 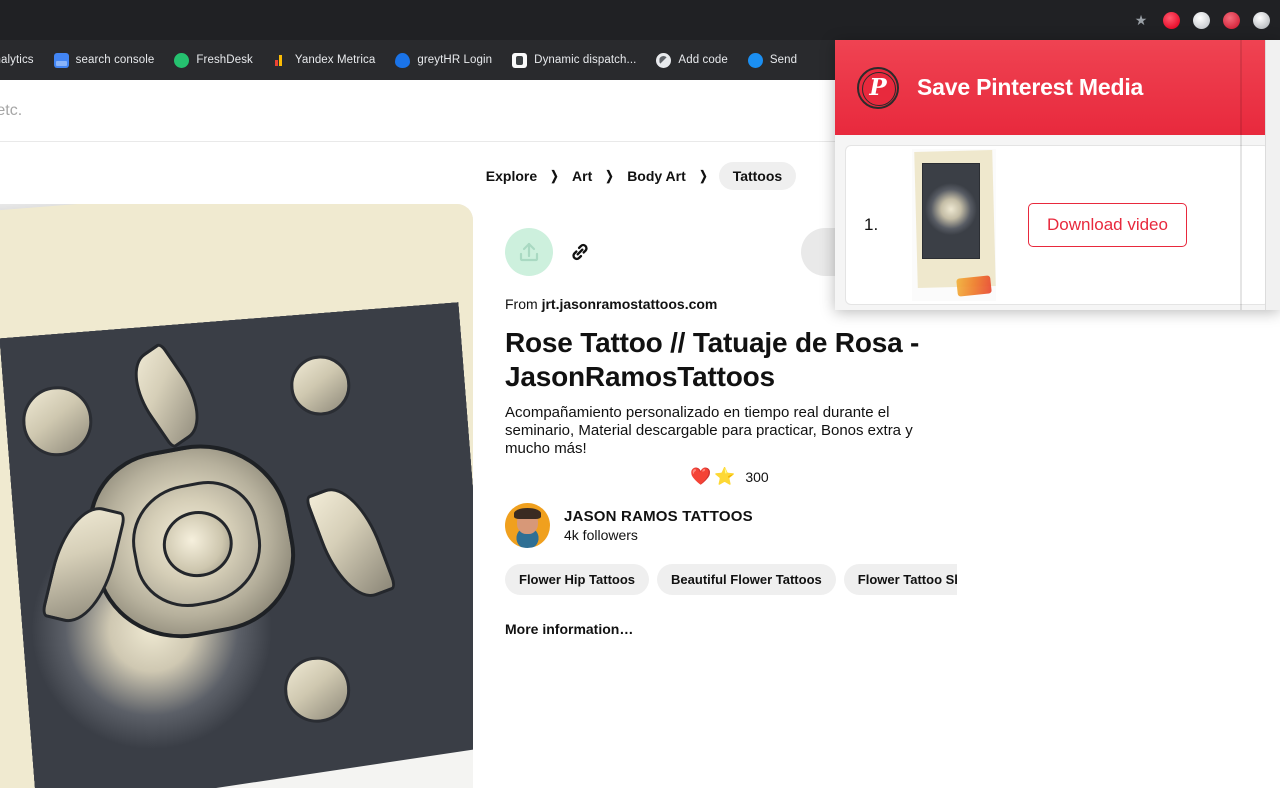 I want to click on link-glyph, so click(x=580, y=252).